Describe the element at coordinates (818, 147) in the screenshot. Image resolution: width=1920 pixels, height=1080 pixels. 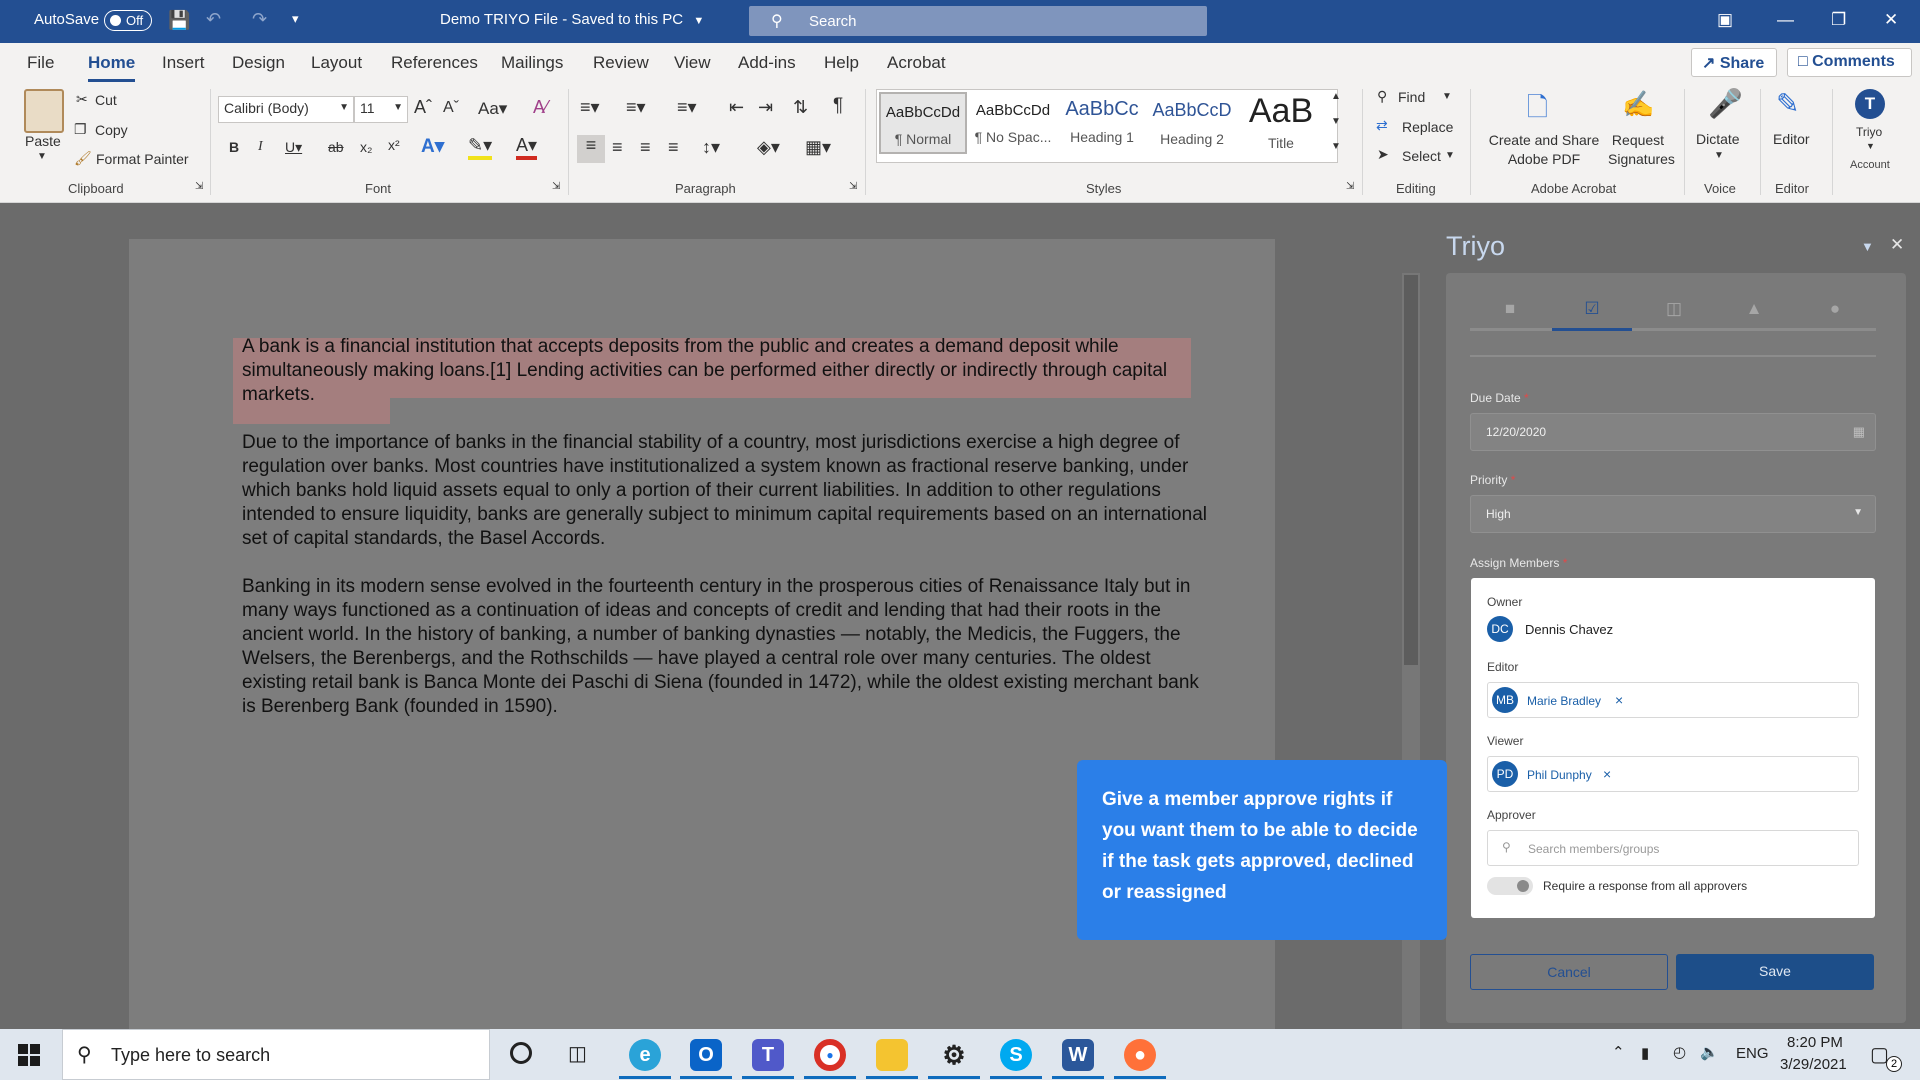
I see `borders-icon: ▦▾` at that location.